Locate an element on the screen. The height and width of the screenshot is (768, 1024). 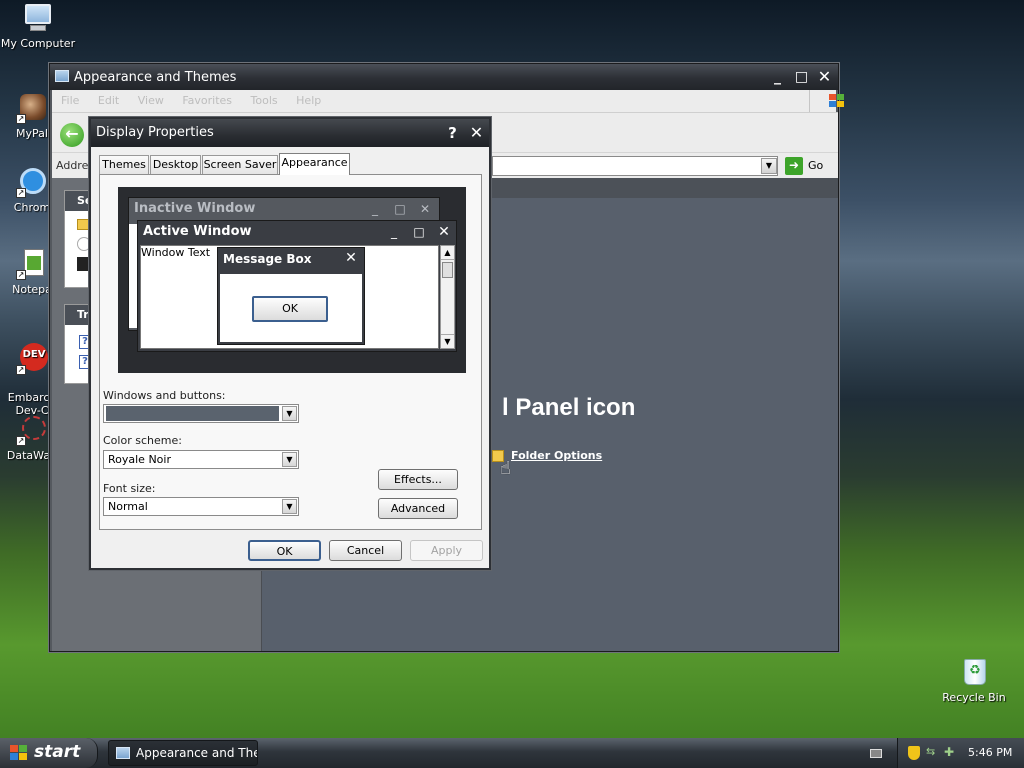
font-size-value: Normal is located at coordinates (128, 506).